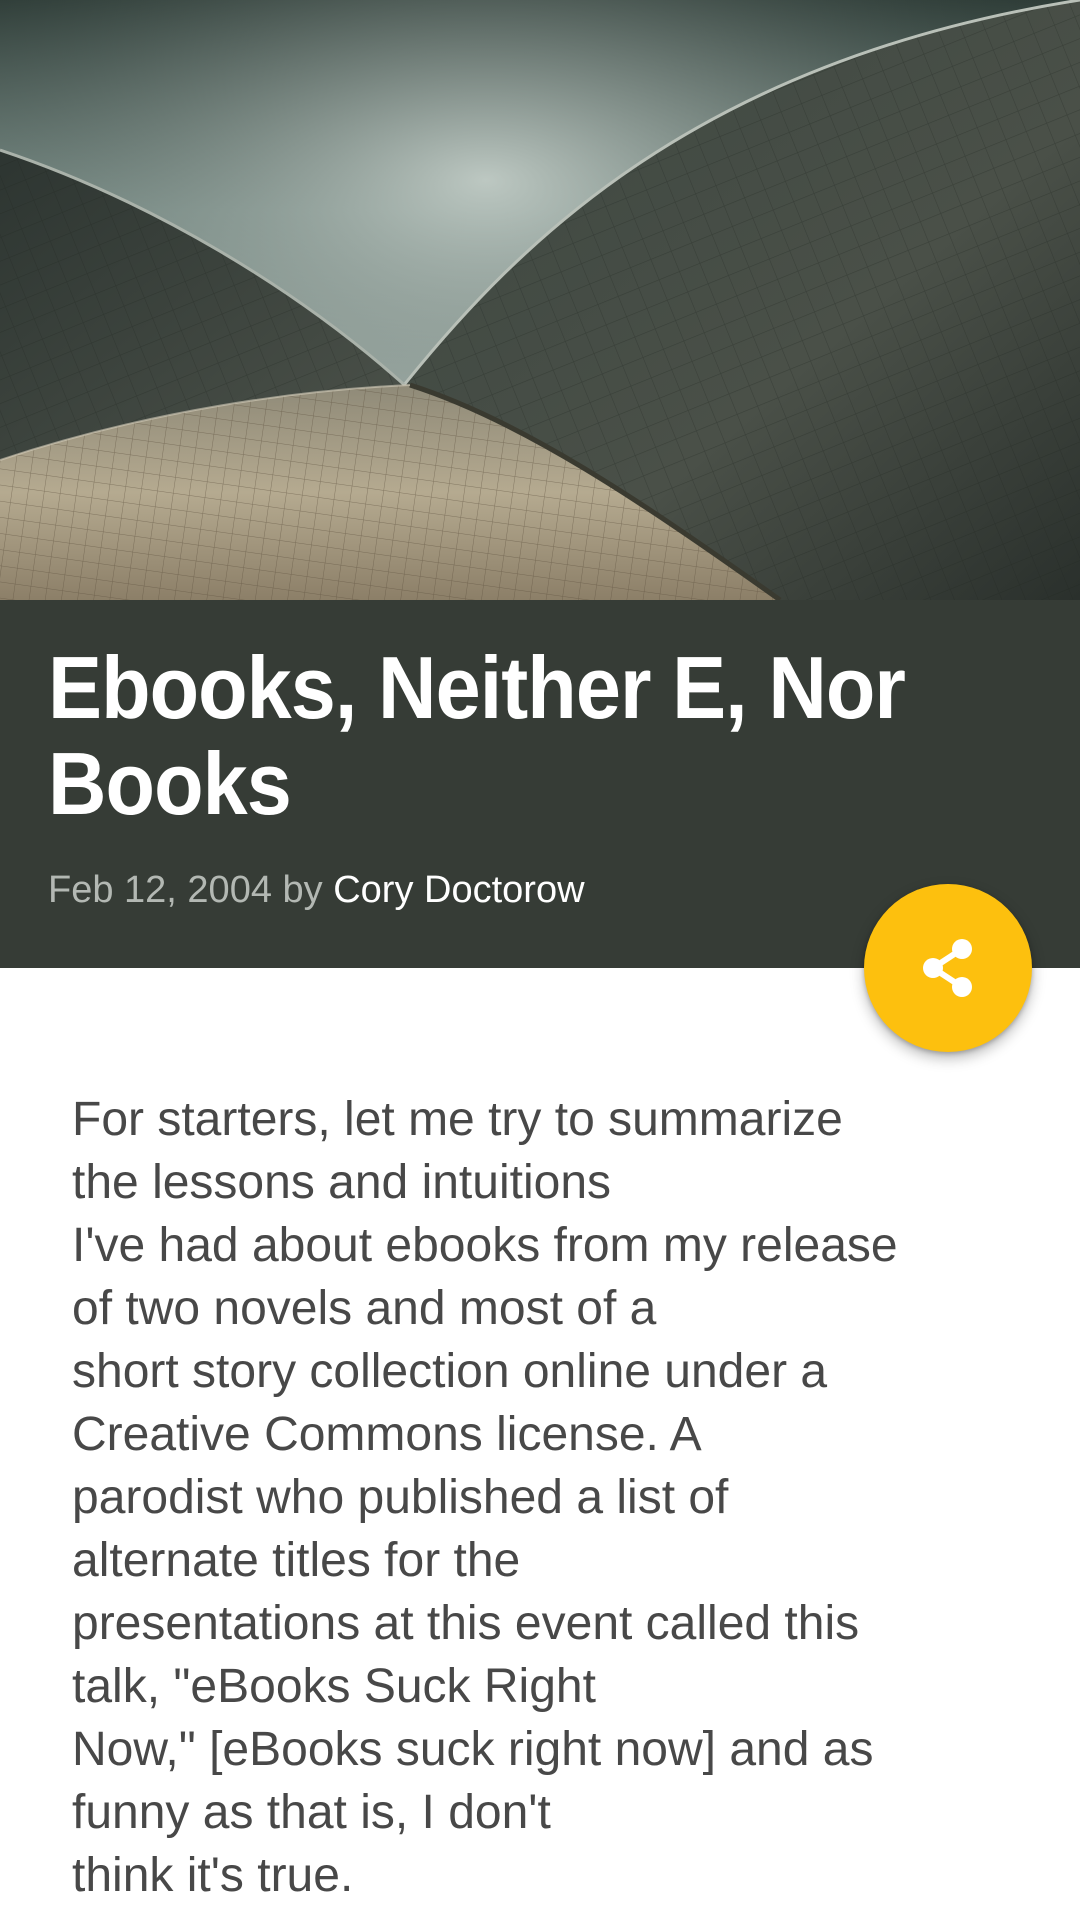 This screenshot has height=1920, width=1080. Describe the element at coordinates (473, 1749) in the screenshot. I see `body-line: Now," [eBooks suck right now] and as` at that location.